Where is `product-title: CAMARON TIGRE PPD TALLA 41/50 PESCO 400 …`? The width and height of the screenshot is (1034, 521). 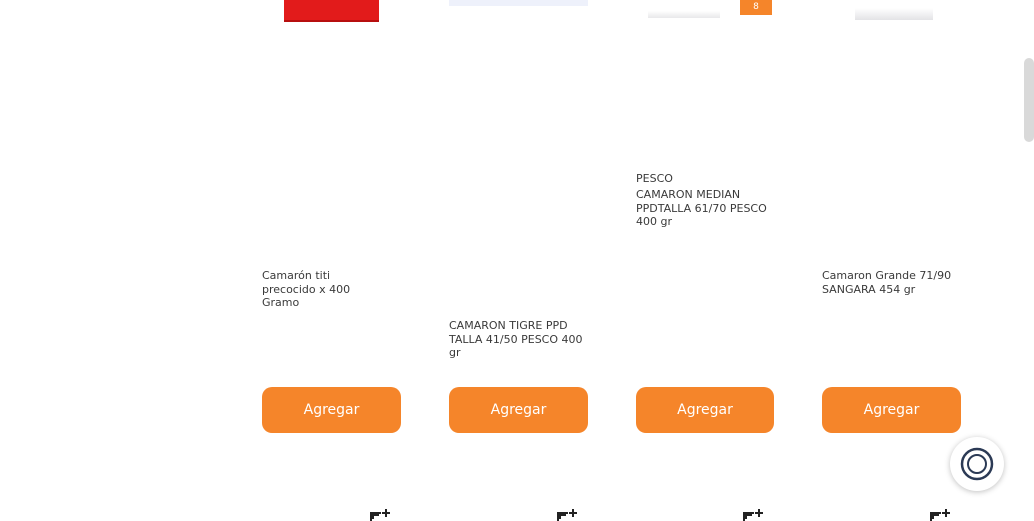 product-title: CAMARON TIGRE PPD TALLA 41/50 PESCO 400 … is located at coordinates (519, 339).